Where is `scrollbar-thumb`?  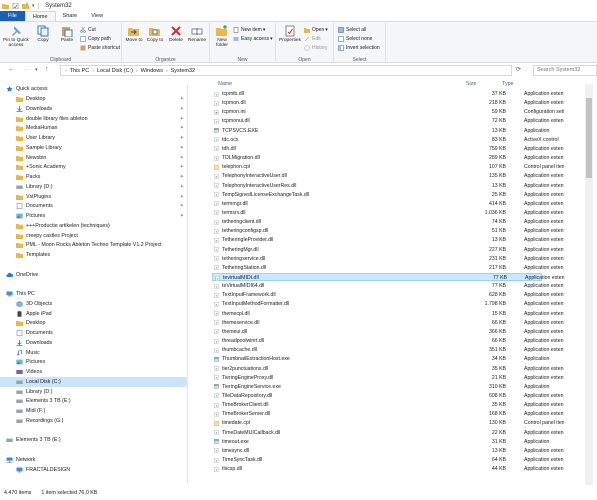
scrollbar-thumb is located at coordinates (589, 138).